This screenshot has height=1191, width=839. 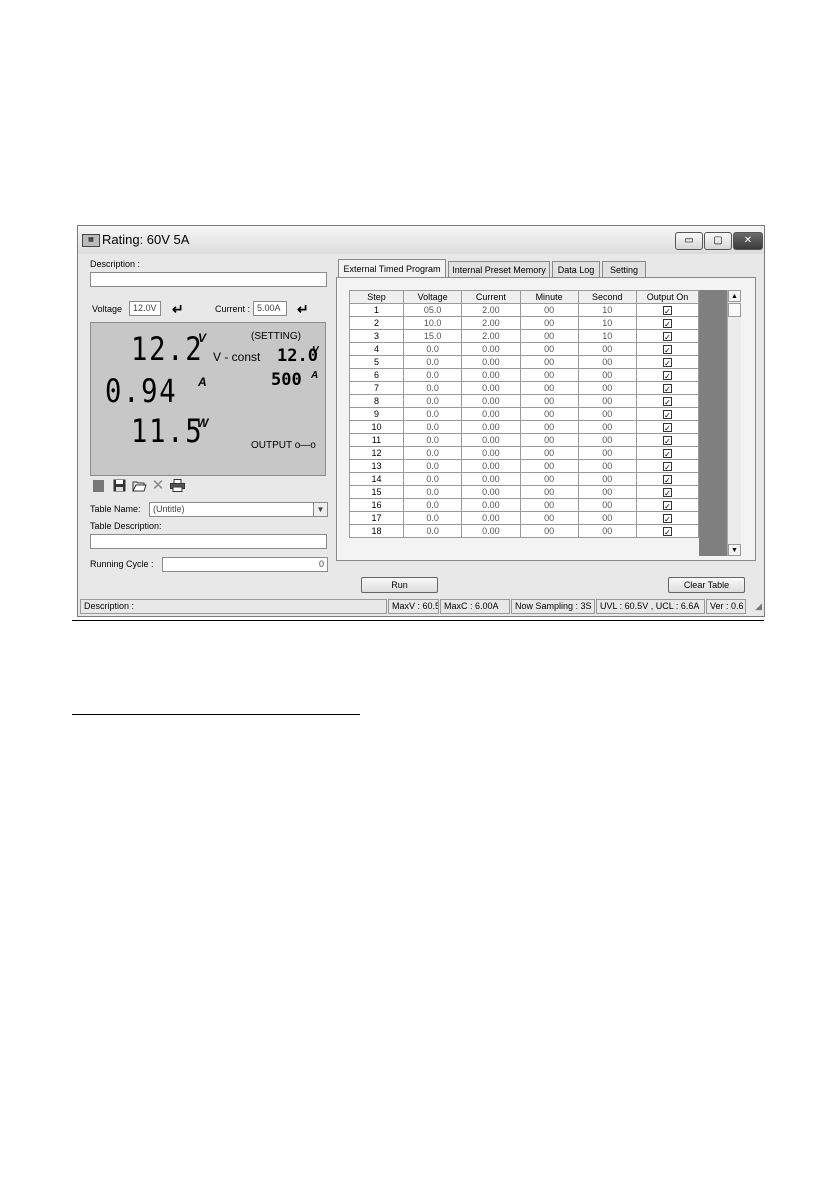 I want to click on close-button: ✕, so click(x=748, y=241).